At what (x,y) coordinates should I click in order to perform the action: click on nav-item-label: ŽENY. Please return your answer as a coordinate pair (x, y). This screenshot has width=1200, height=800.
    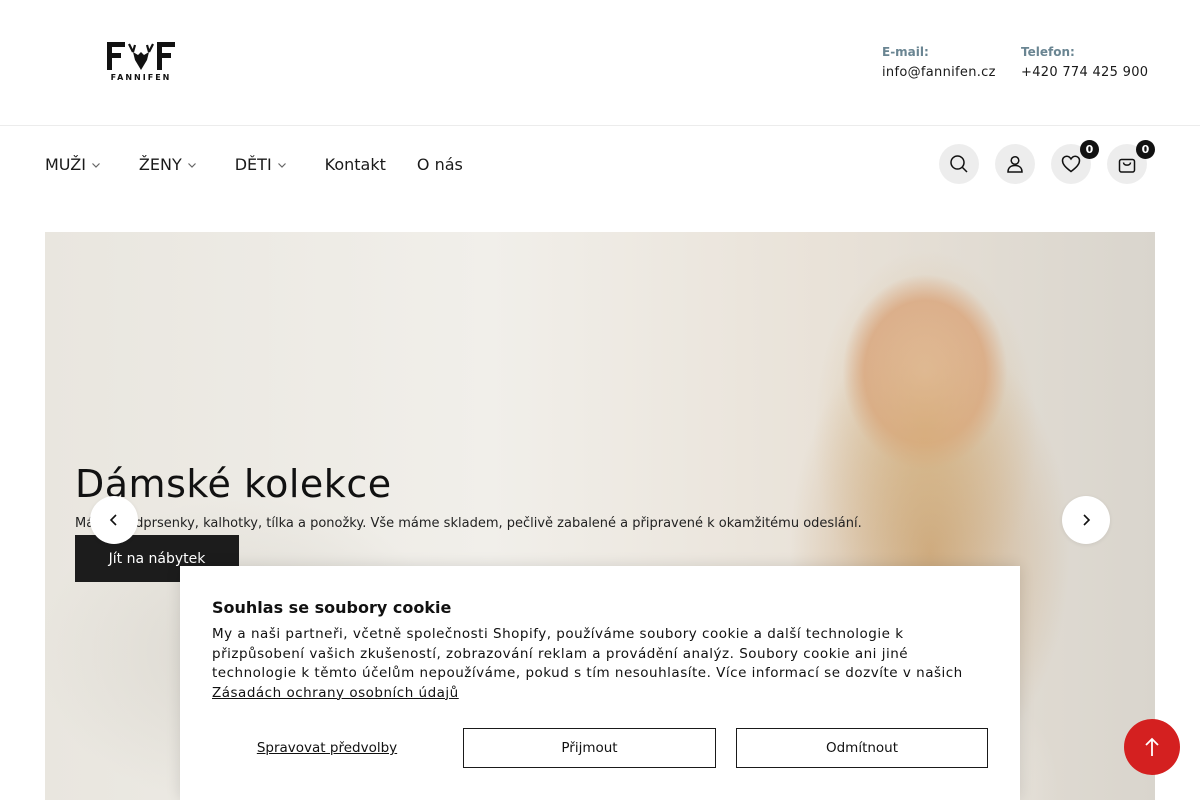
    Looking at the image, I should click on (160, 164).